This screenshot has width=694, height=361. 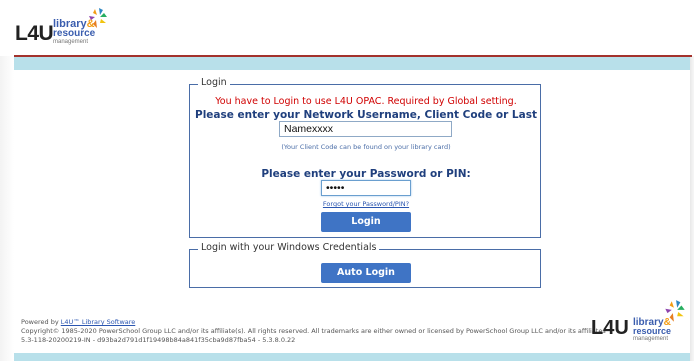 What do you see at coordinates (74, 33) in the screenshot?
I see `logo-line-resource: resource` at bounding box center [74, 33].